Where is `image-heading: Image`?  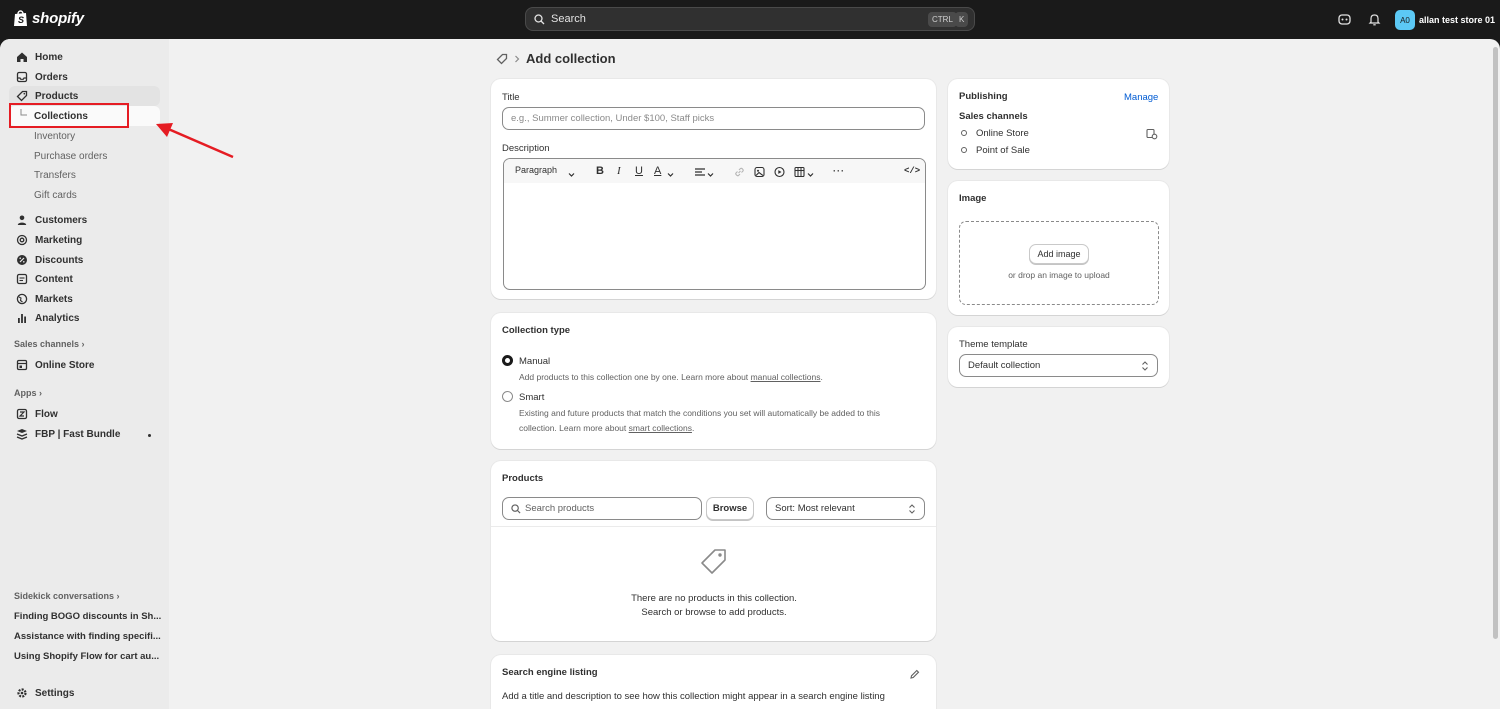 image-heading: Image is located at coordinates (973, 198).